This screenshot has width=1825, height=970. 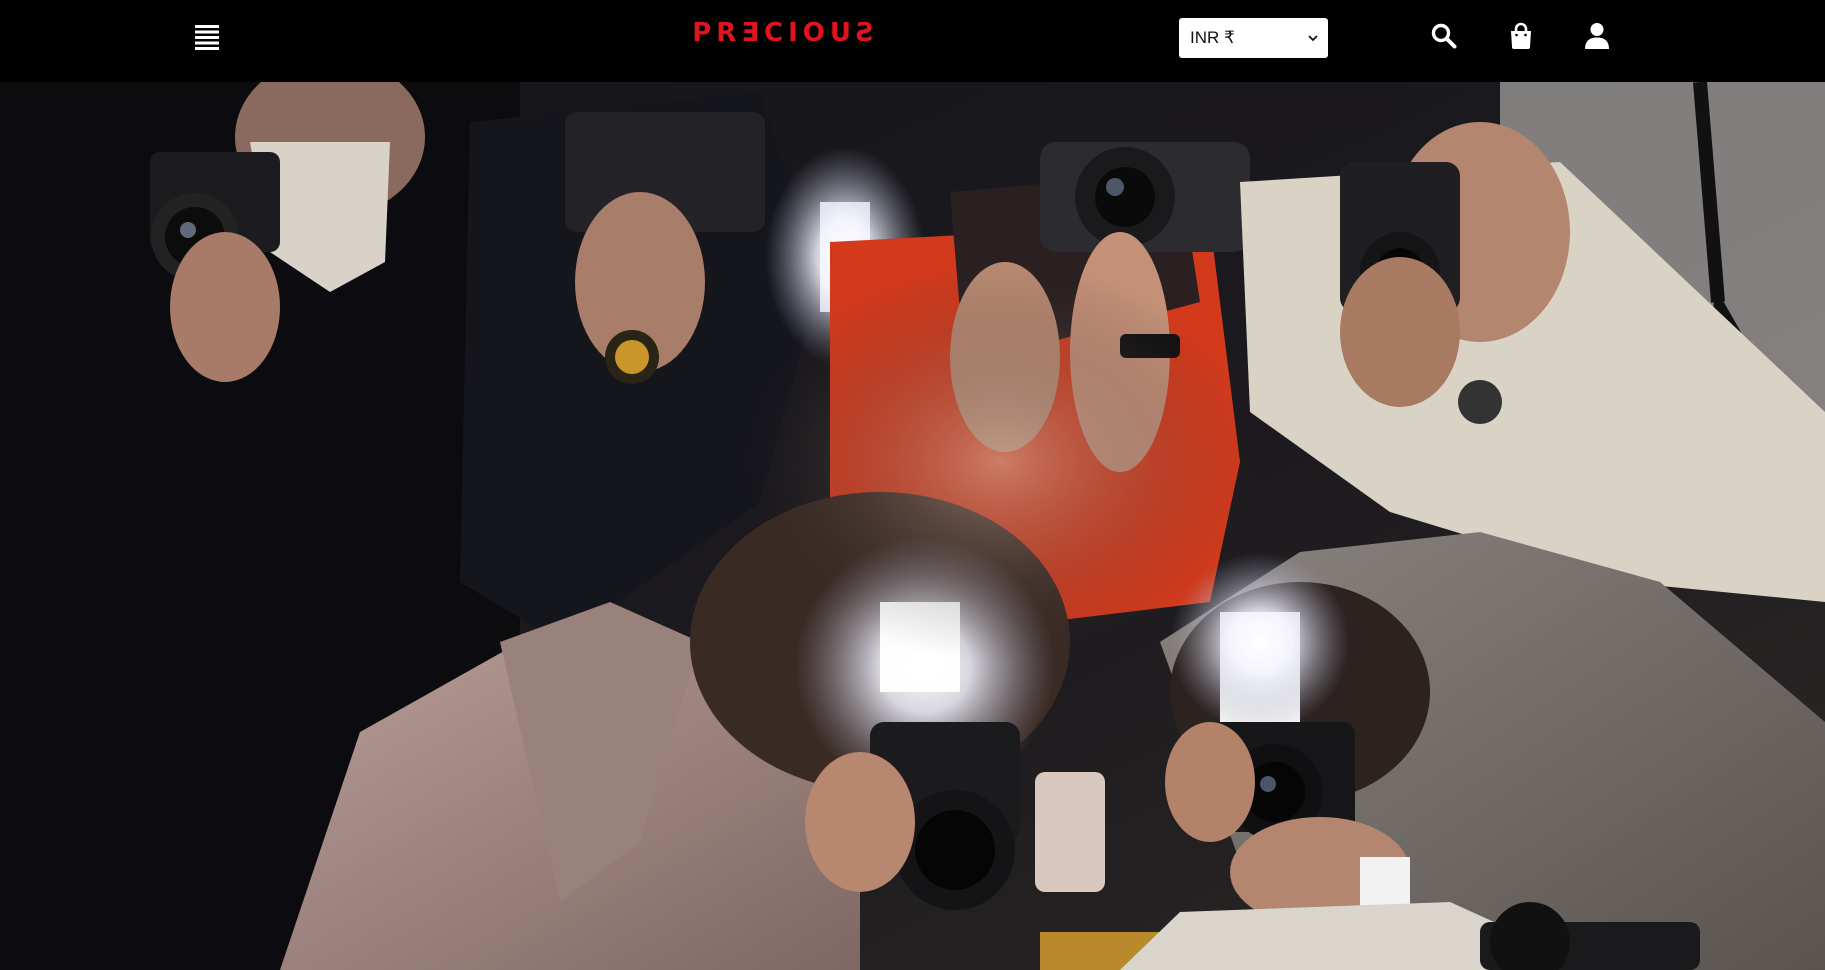 I want to click on menu-button, so click(x=207, y=37).